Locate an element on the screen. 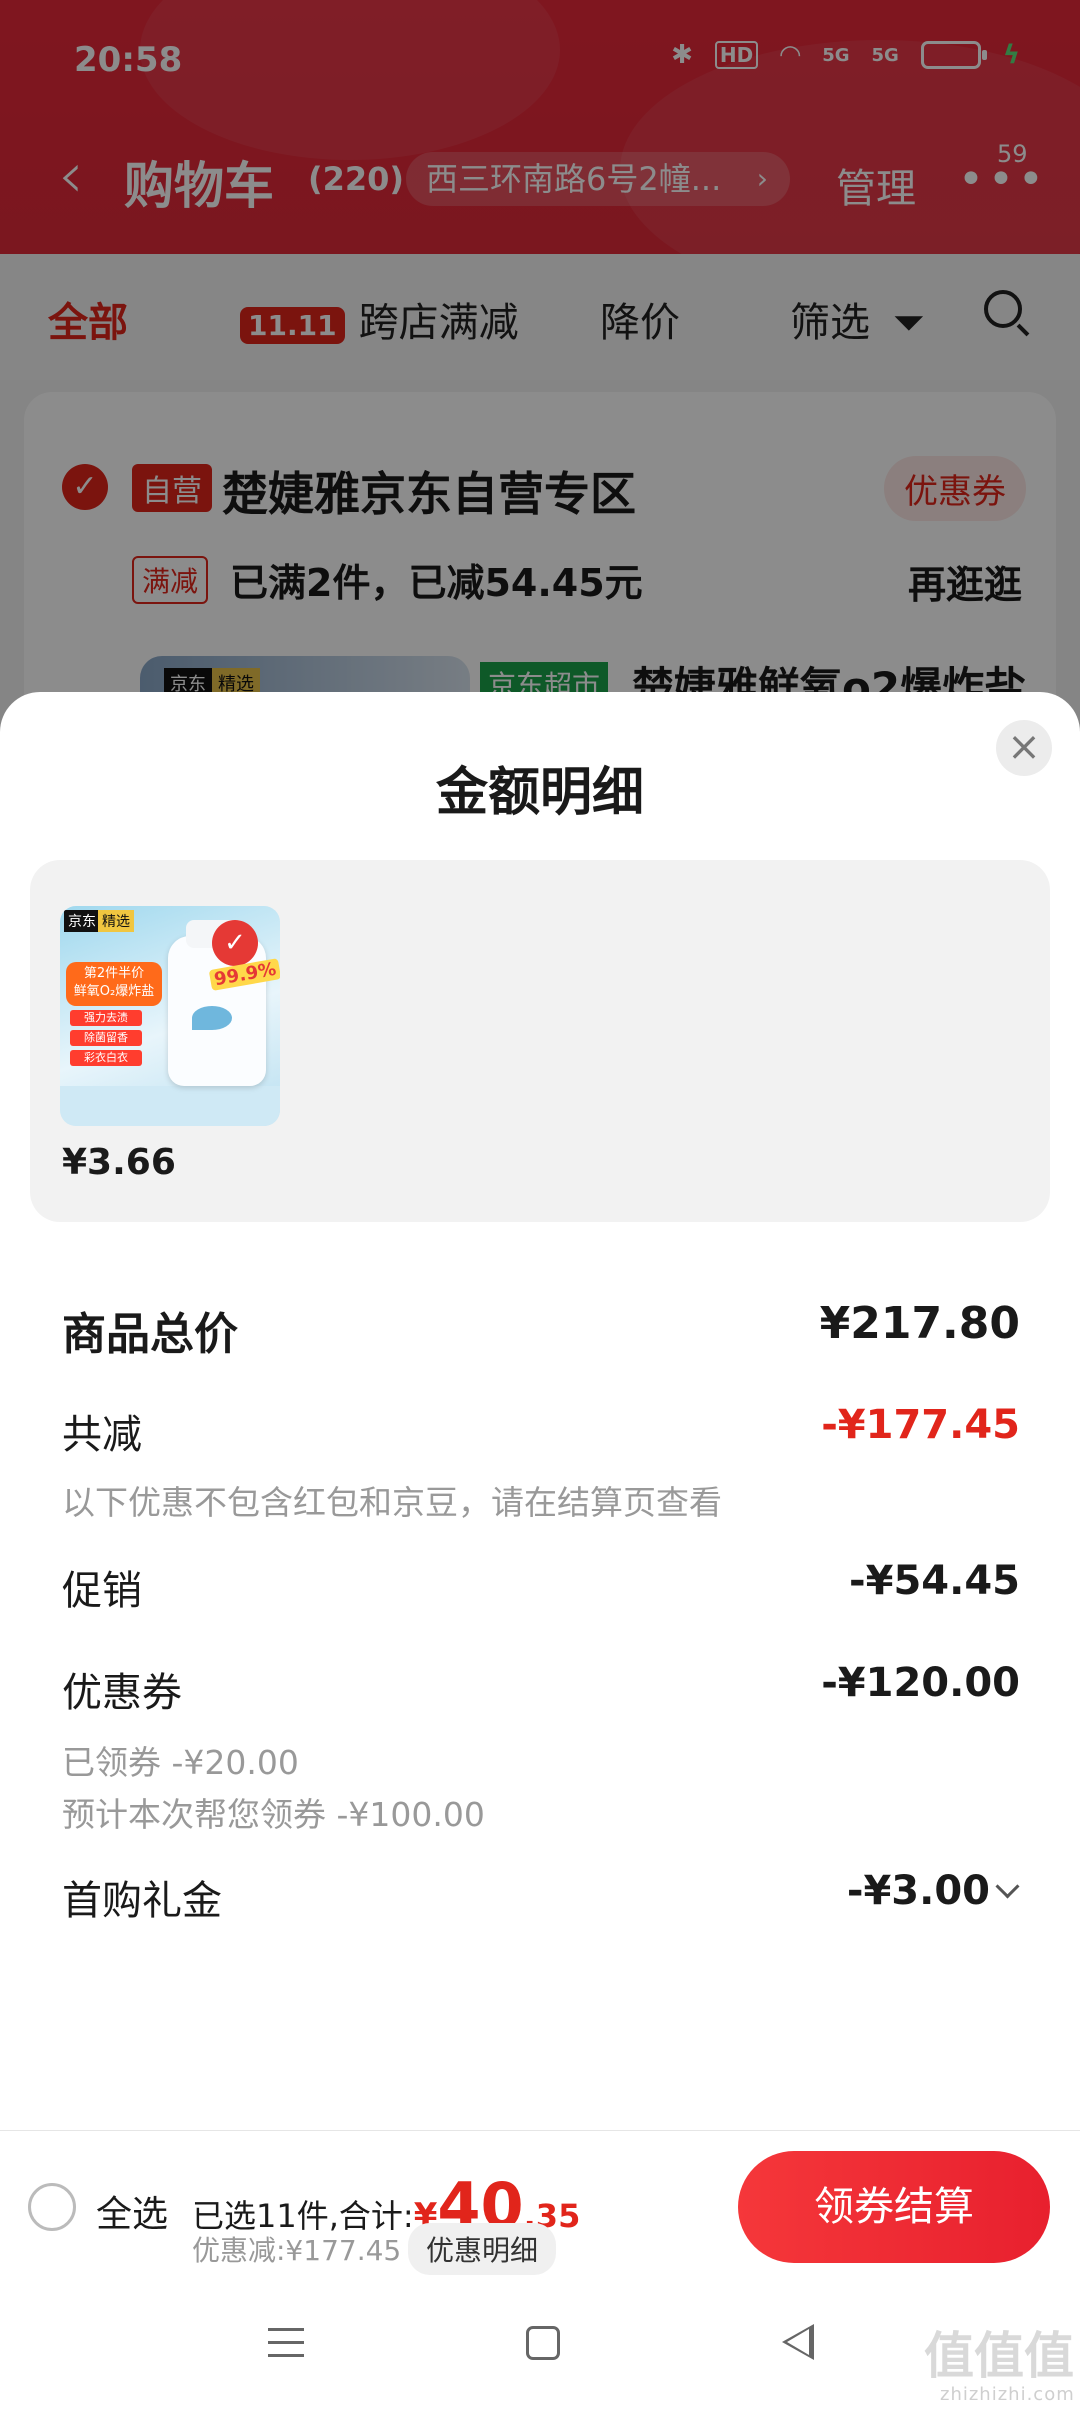 The width and height of the screenshot is (1080, 2412). promotion-value: -¥54.45 is located at coordinates (934, 1581).